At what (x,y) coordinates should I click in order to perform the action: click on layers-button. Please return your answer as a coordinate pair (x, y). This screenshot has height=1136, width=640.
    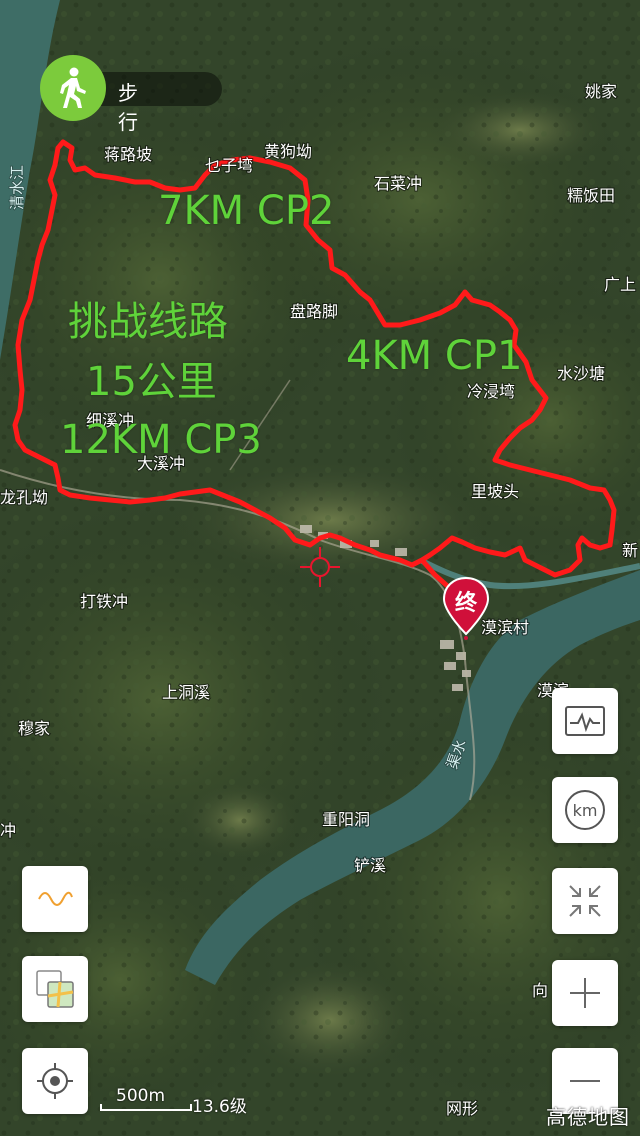
    Looking at the image, I should click on (55, 989).